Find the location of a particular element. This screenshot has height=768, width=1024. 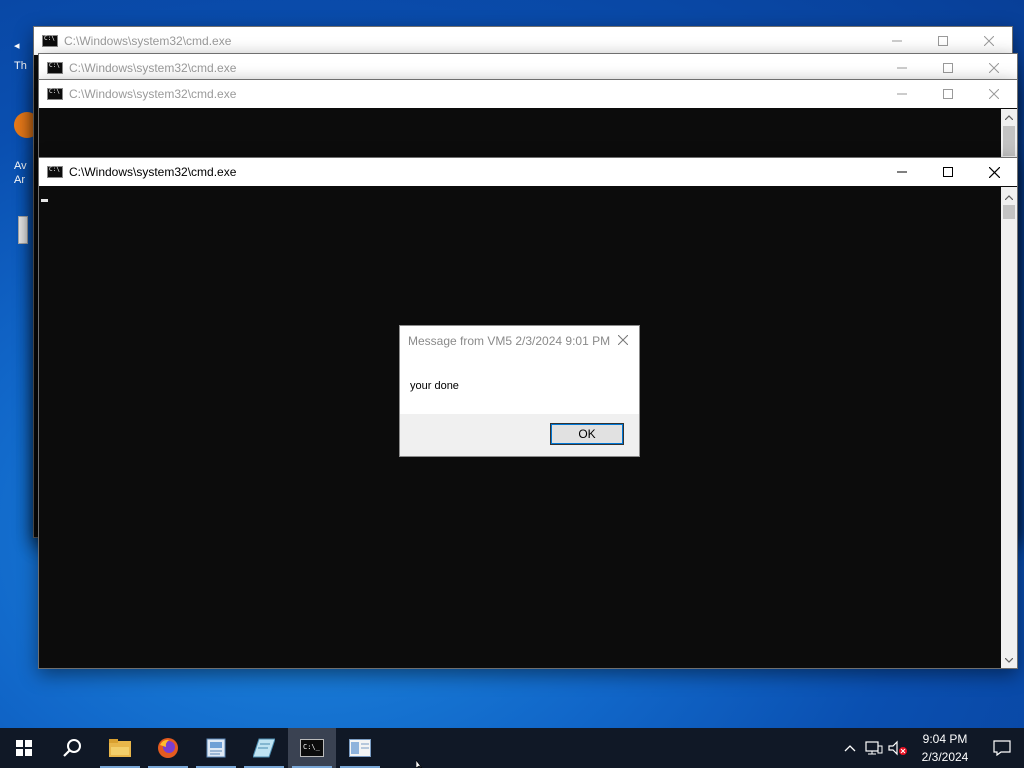

file-explorer-icon is located at coordinates (120, 748).